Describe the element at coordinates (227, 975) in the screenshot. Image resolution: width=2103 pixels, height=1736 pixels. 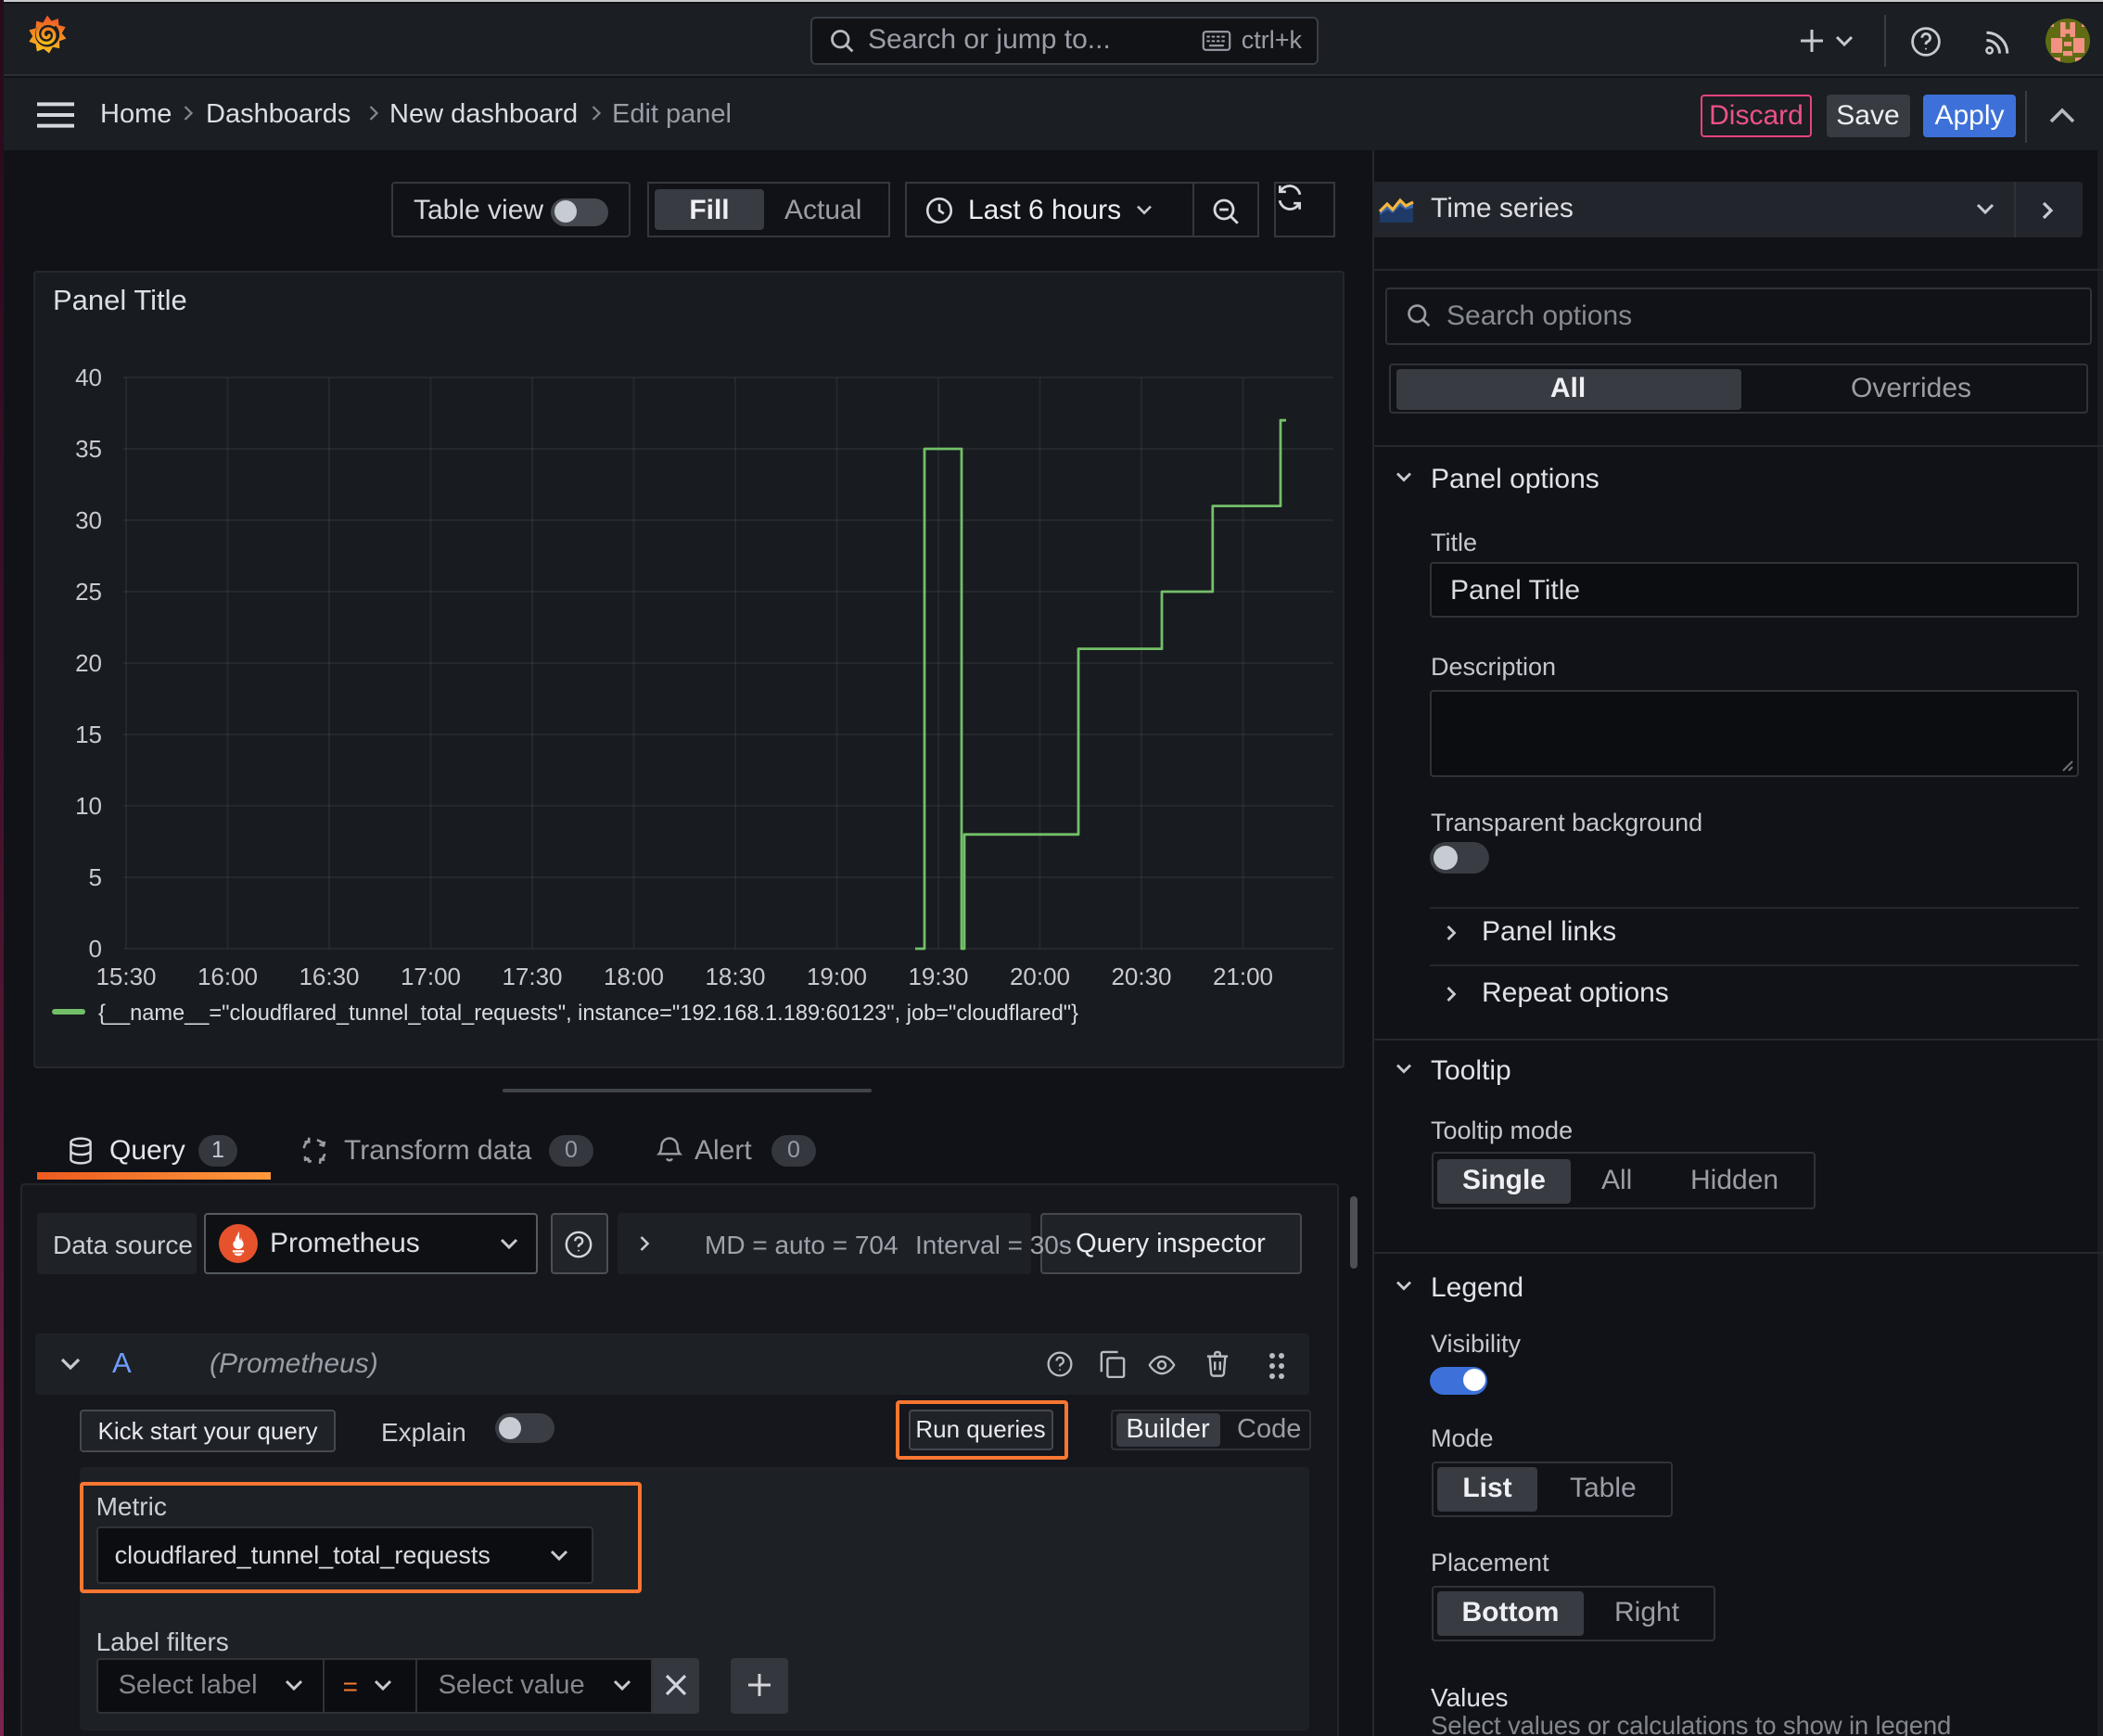
I see `svg-text: 16:00` at that location.